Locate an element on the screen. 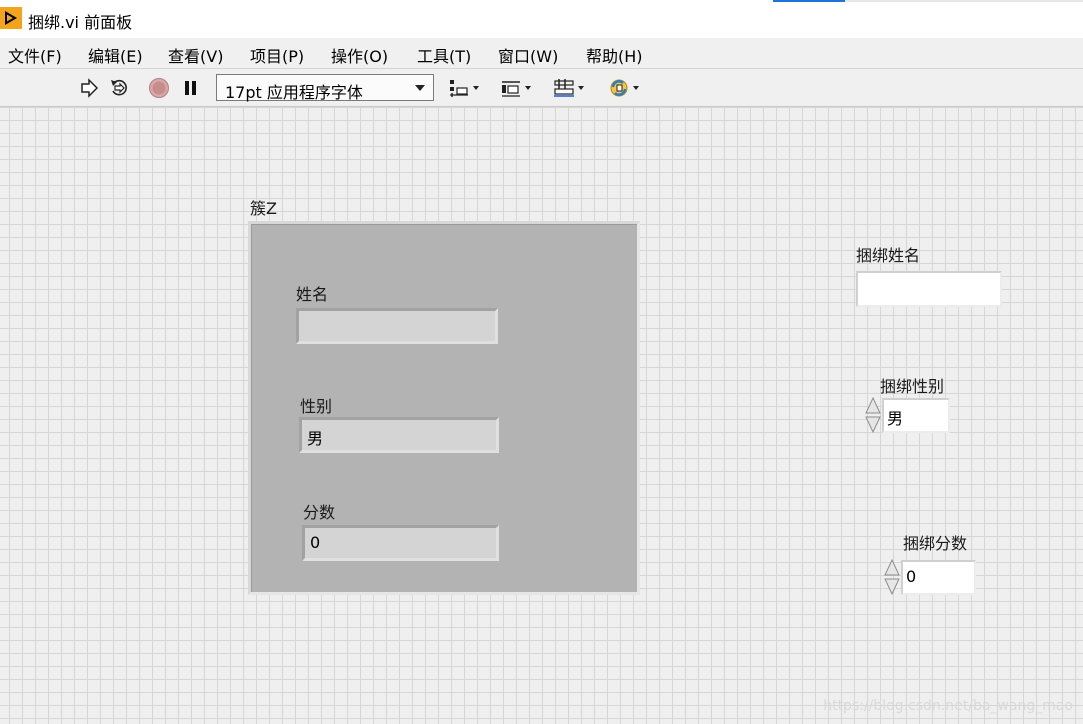 The image size is (1083, 724). cluster-label: 簇Z is located at coordinates (263, 208).